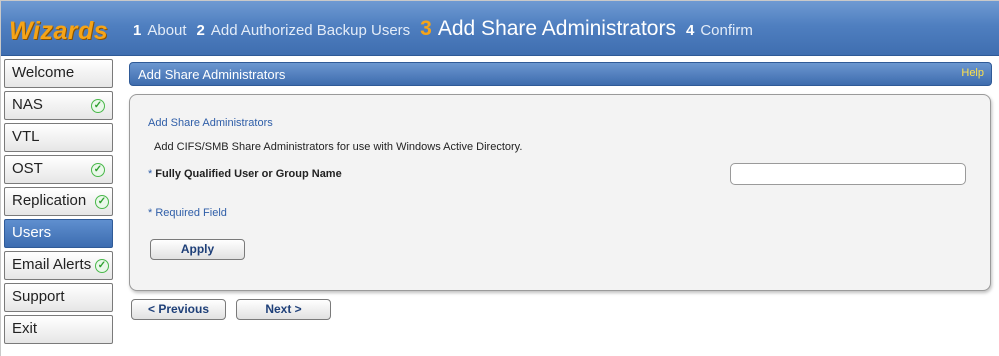  What do you see at coordinates (58, 105) in the screenshot?
I see `sidebar-item-nas: NAS ✓` at bounding box center [58, 105].